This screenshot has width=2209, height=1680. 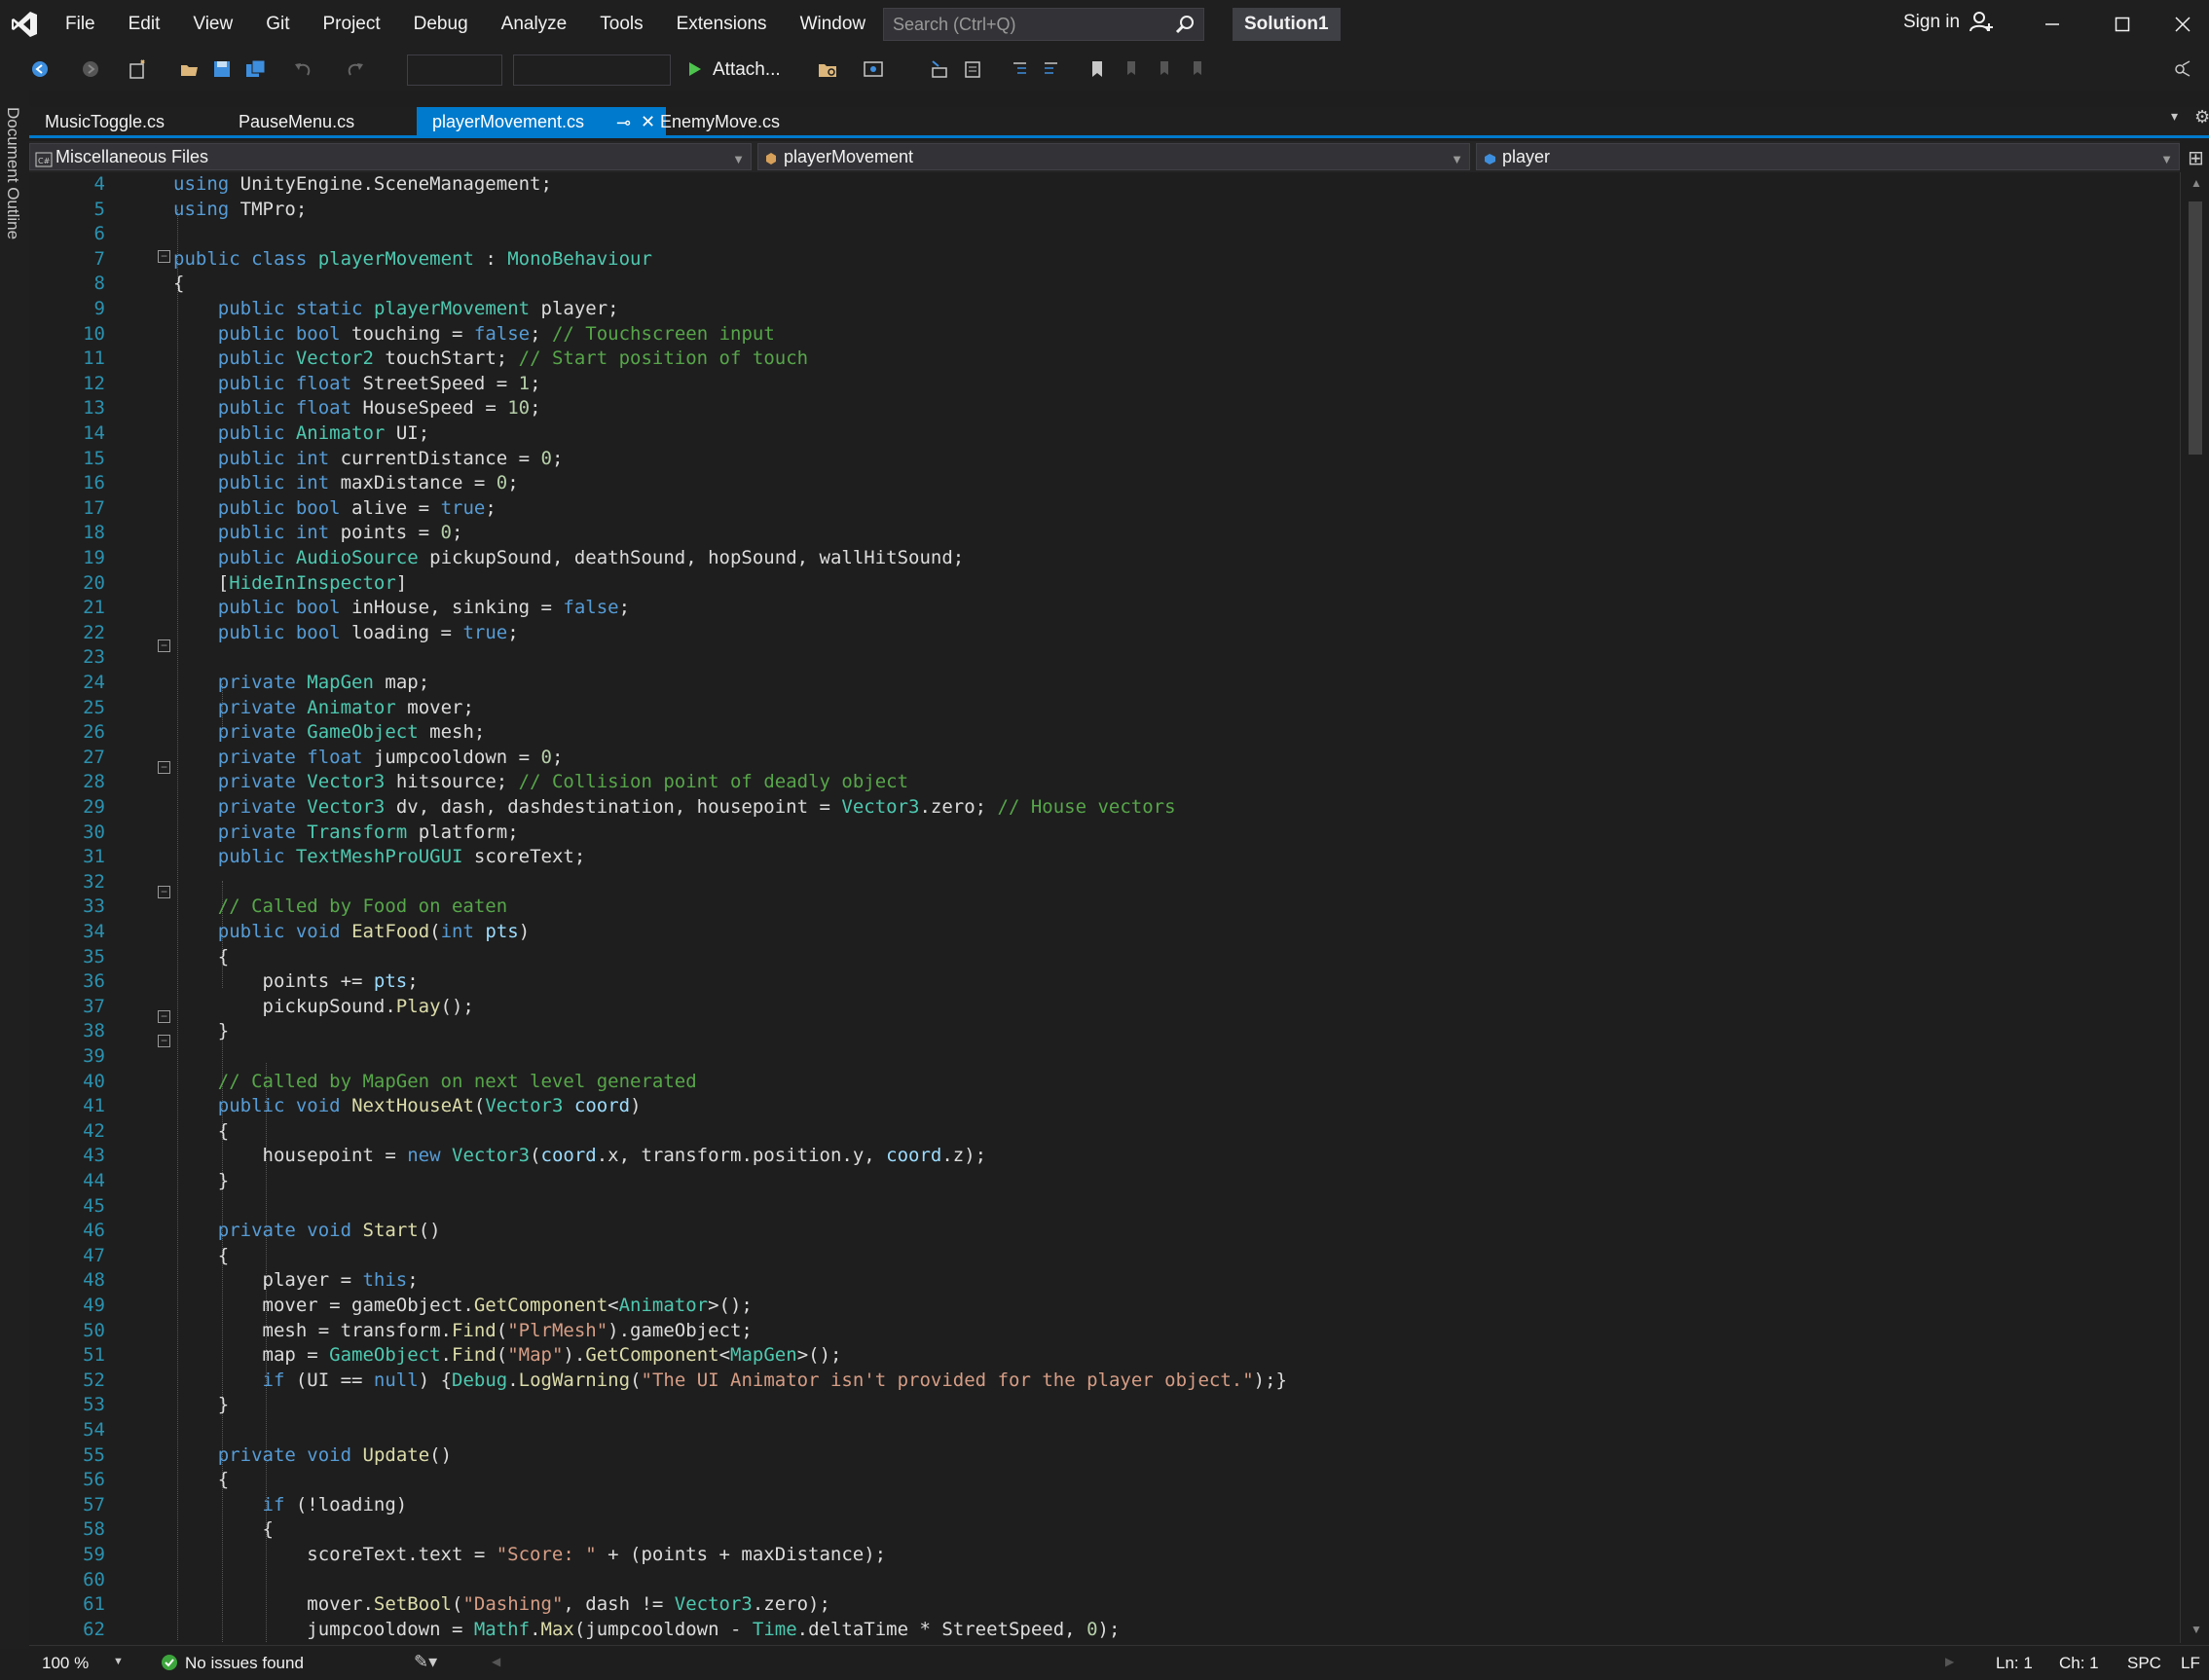 I want to click on line-number: 25, so click(x=94, y=707).